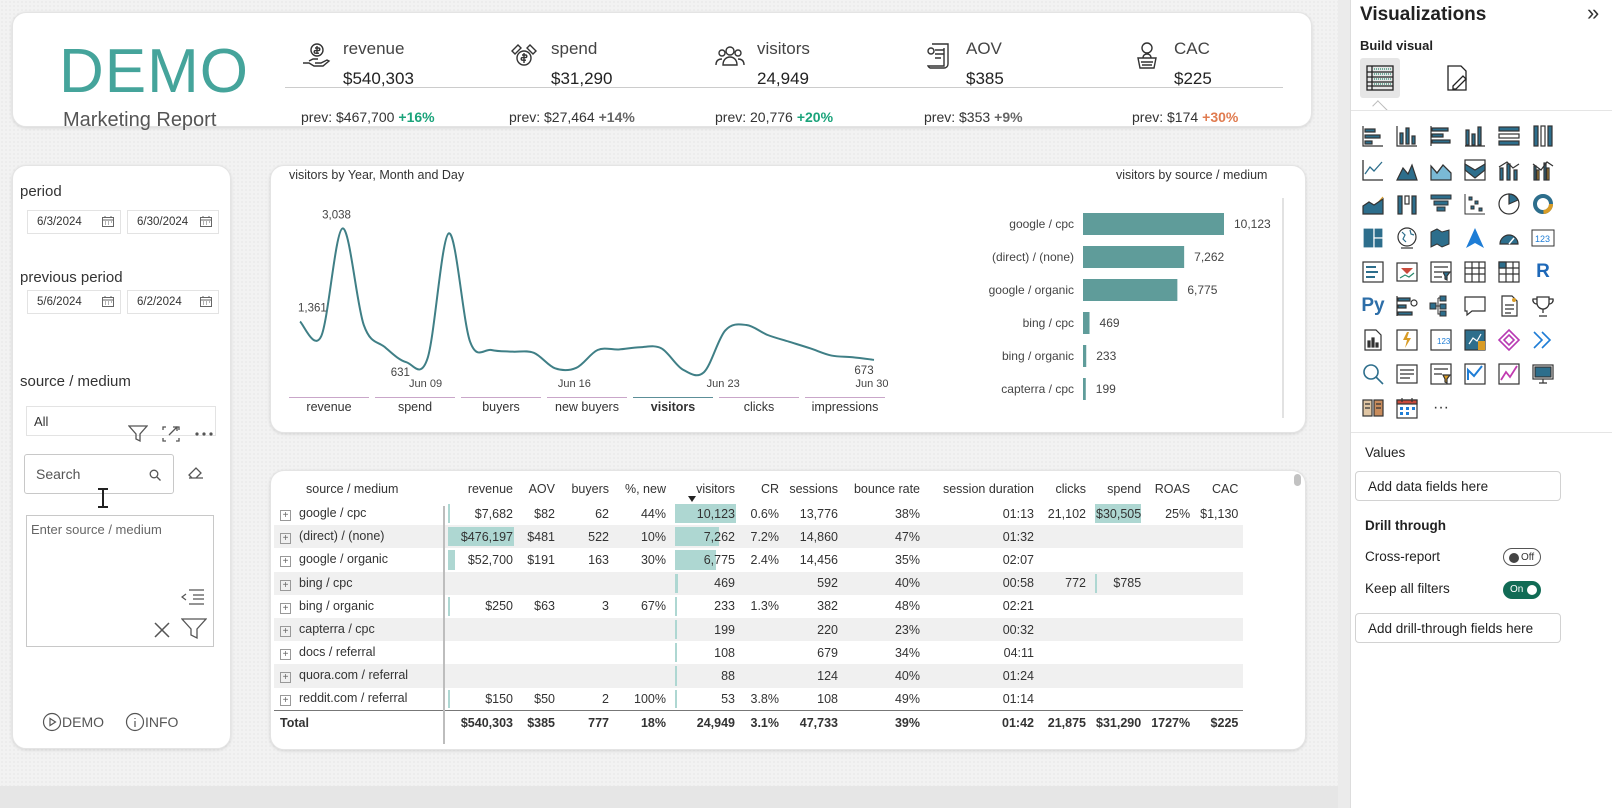 Image resolution: width=1612 pixels, height=808 pixels. Describe the element at coordinates (1407, 340) in the screenshot. I see `power-apps-icon` at that location.